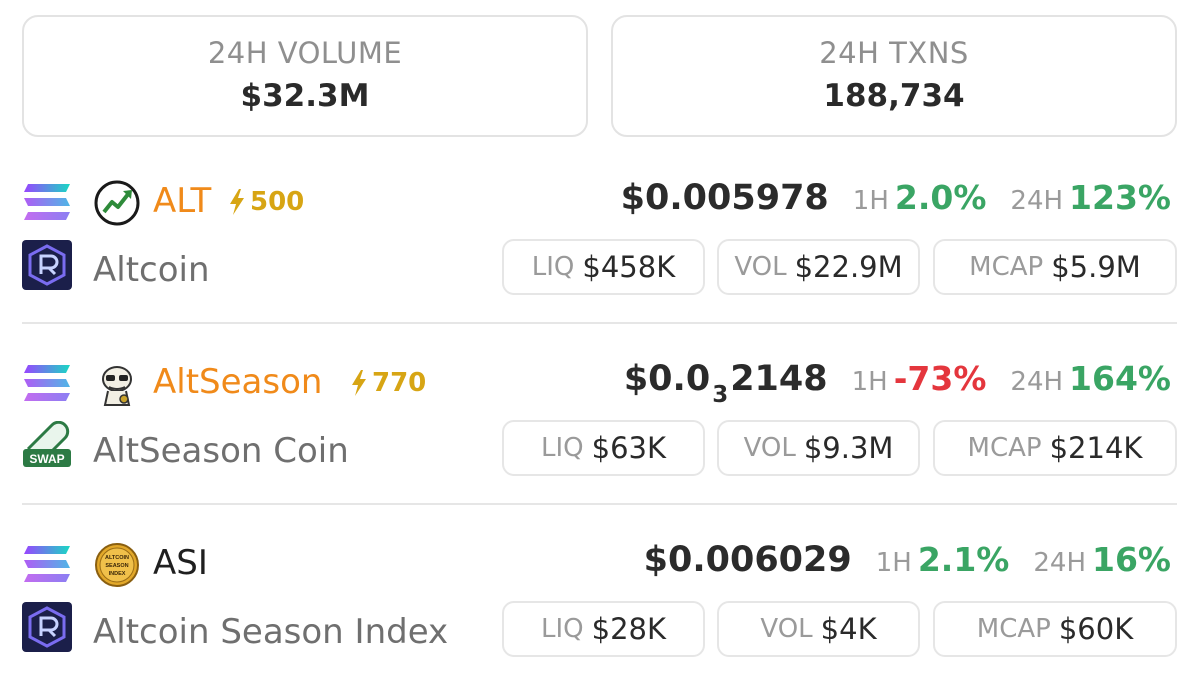 The image size is (1199, 675). Describe the element at coordinates (117, 558) in the screenshot. I see `svg-text: ALTCOIN` at that location.